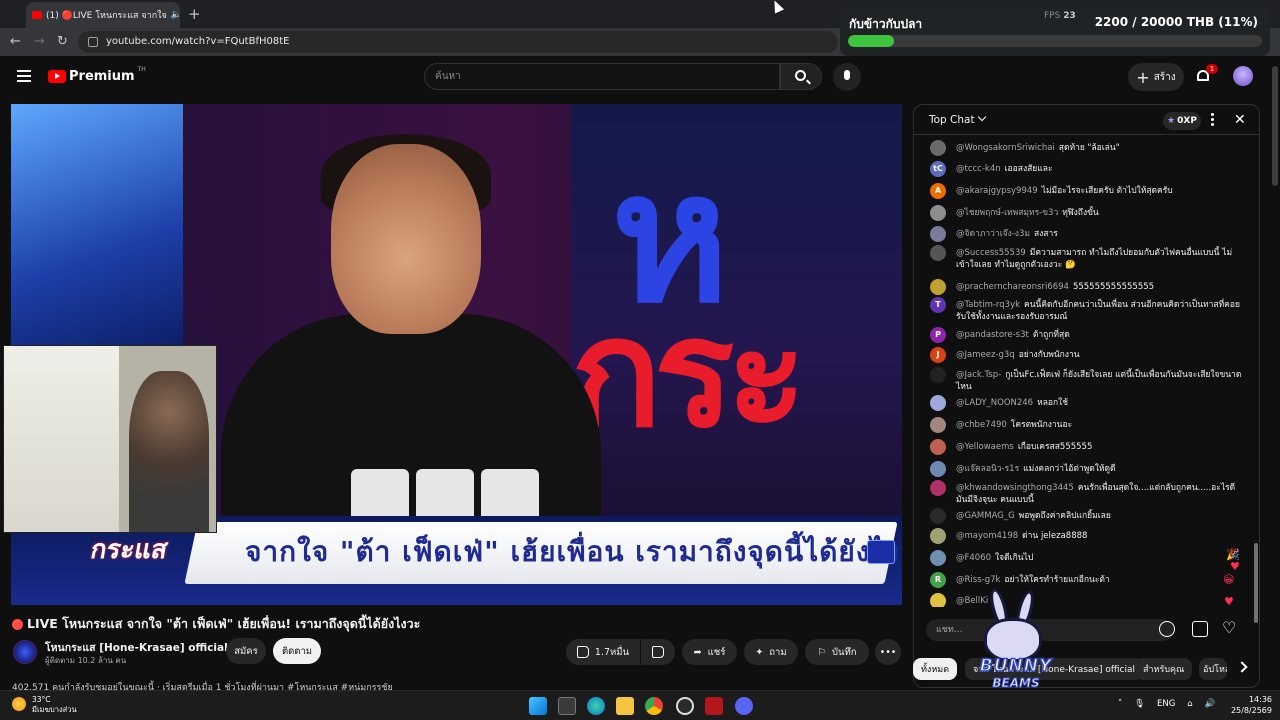 The height and width of the screenshot is (720, 1280). I want to click on tray-overflow-icon: ˄, so click(1120, 704).